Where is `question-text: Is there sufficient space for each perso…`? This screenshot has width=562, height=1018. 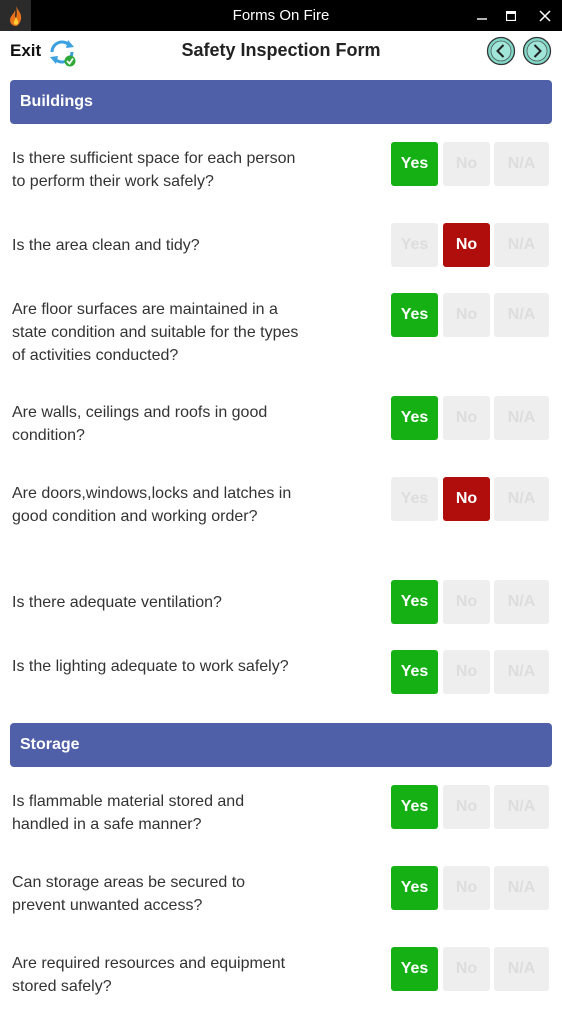 question-text: Is there sufficient space for each perso… is located at coordinates (154, 170).